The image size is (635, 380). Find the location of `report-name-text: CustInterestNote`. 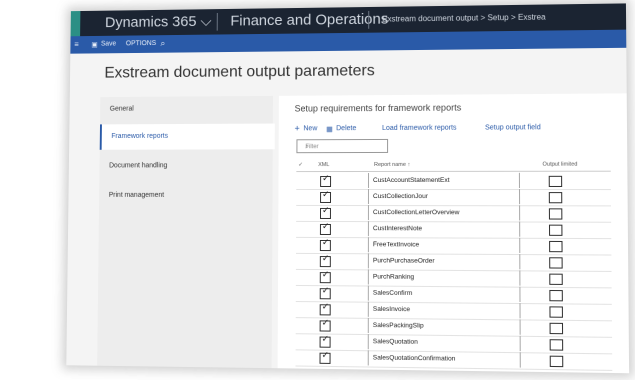

report-name-text: CustInterestNote is located at coordinates (397, 229).